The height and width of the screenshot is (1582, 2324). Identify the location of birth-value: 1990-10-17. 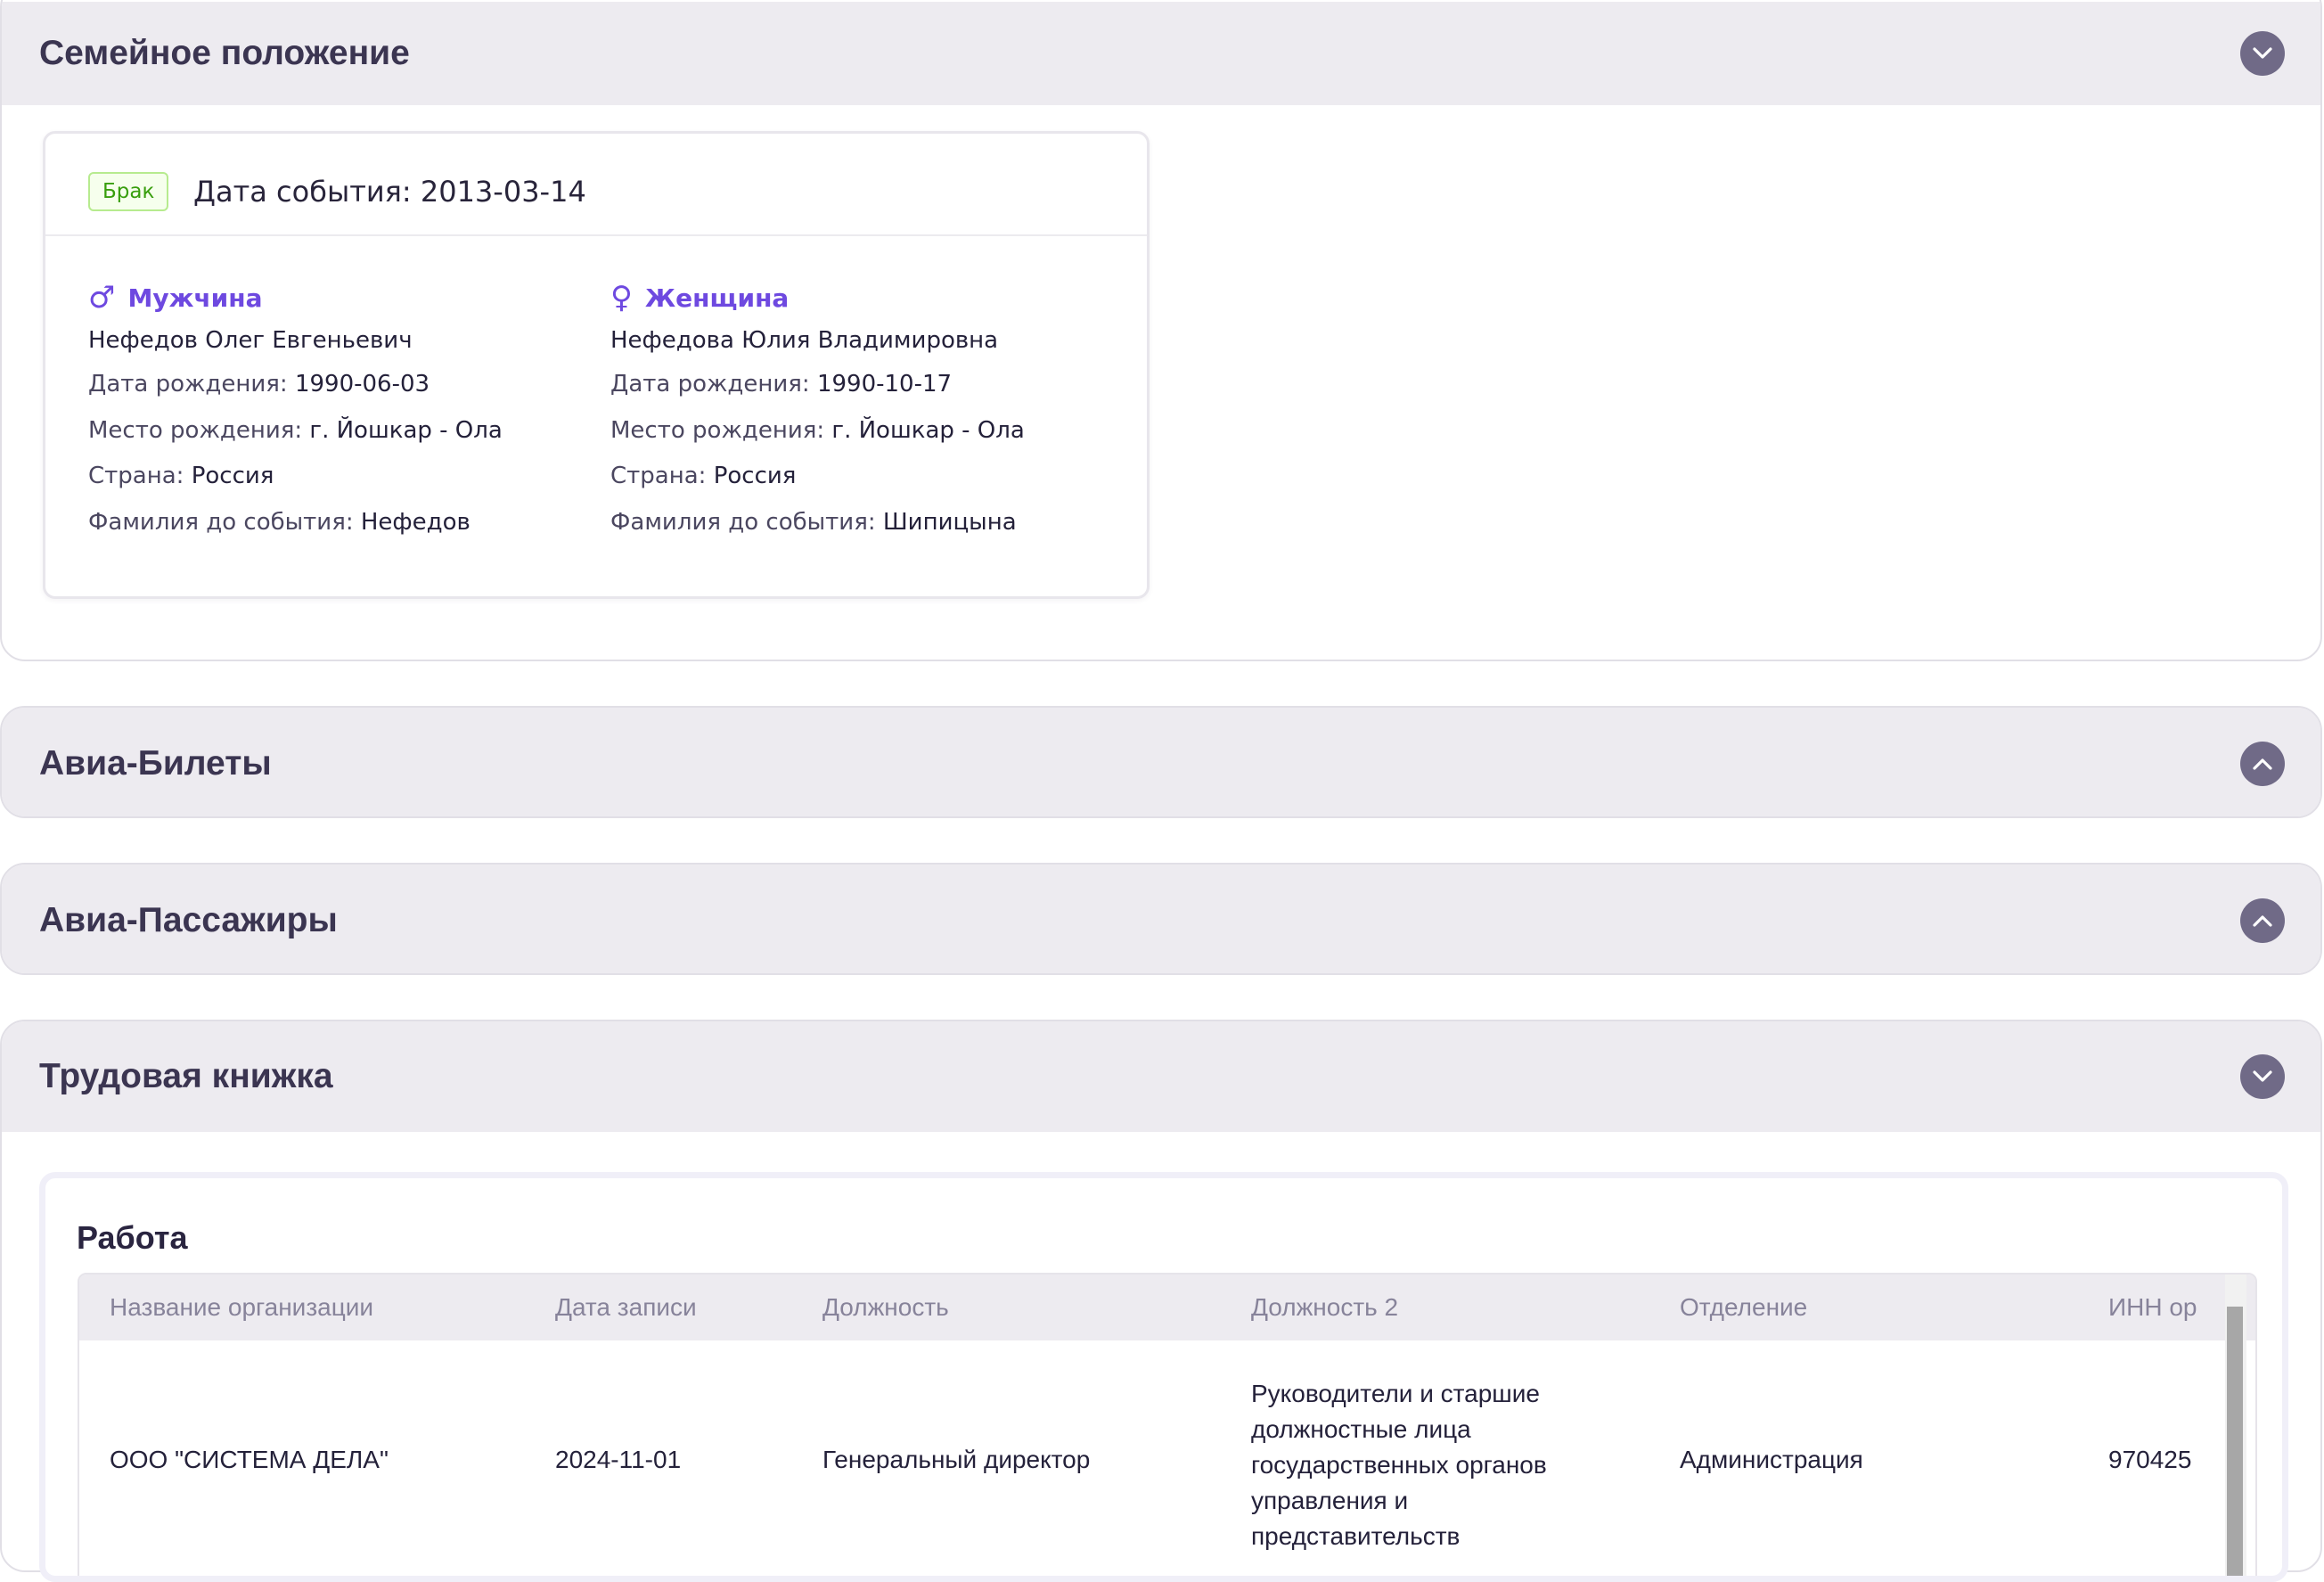
(884, 384).